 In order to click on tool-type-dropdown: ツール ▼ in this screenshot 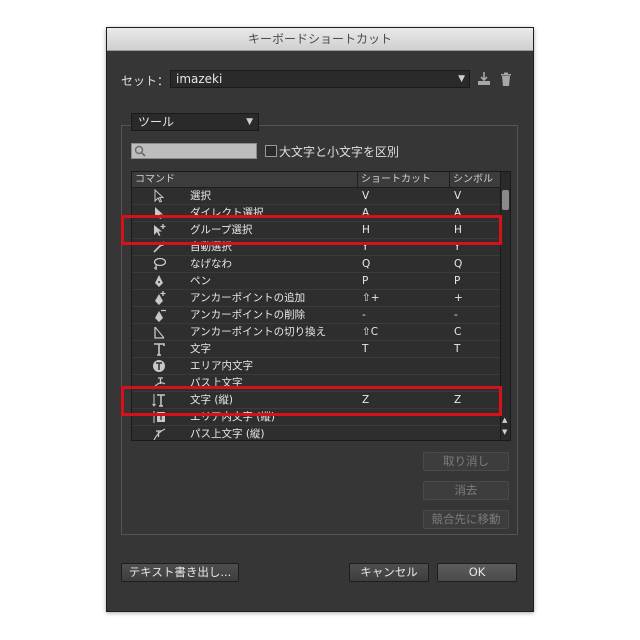, I will do `click(195, 122)`.